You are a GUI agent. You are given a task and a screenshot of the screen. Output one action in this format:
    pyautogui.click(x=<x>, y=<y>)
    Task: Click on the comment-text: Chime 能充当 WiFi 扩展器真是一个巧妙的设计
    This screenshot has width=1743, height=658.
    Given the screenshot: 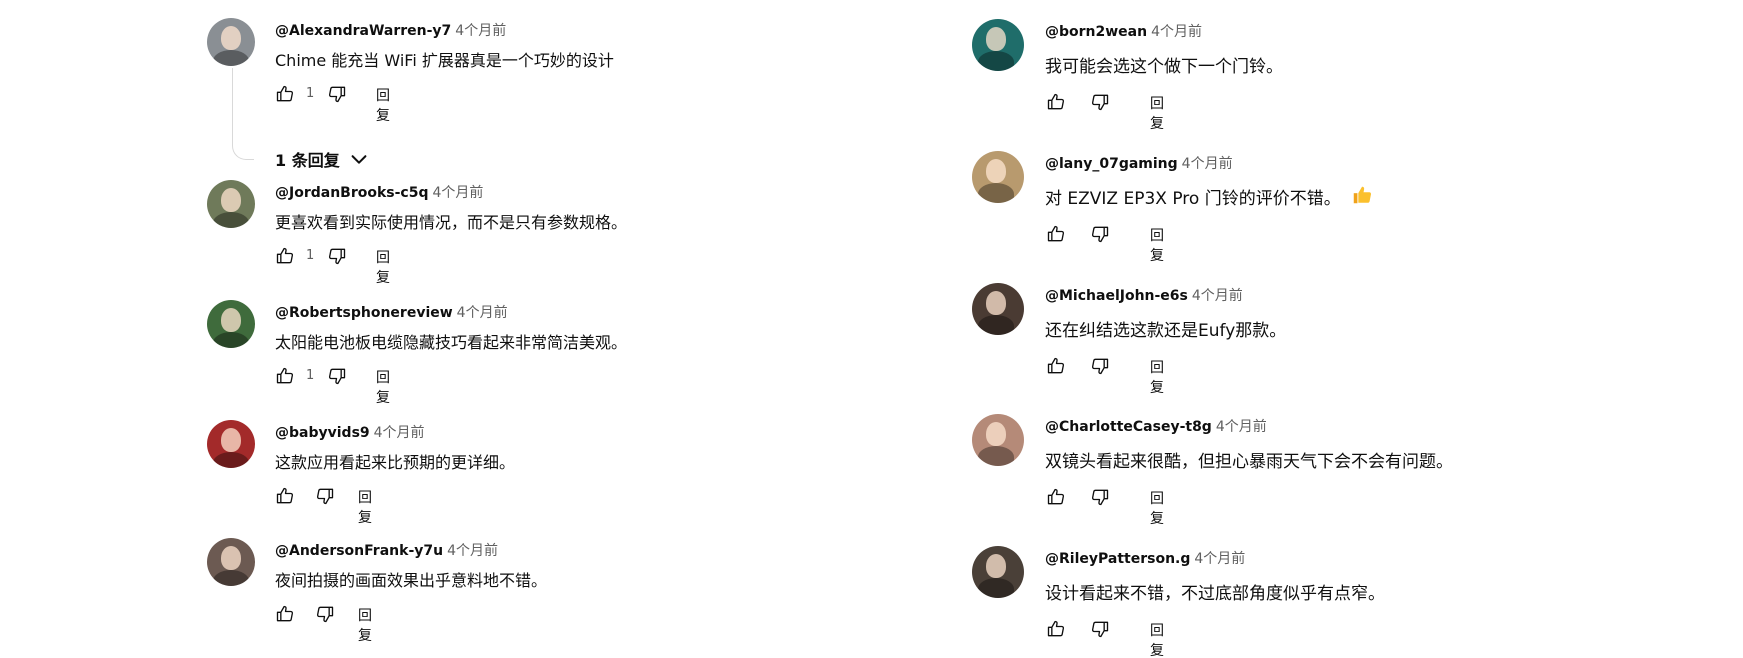 What is the action you would take?
    pyautogui.click(x=444, y=60)
    